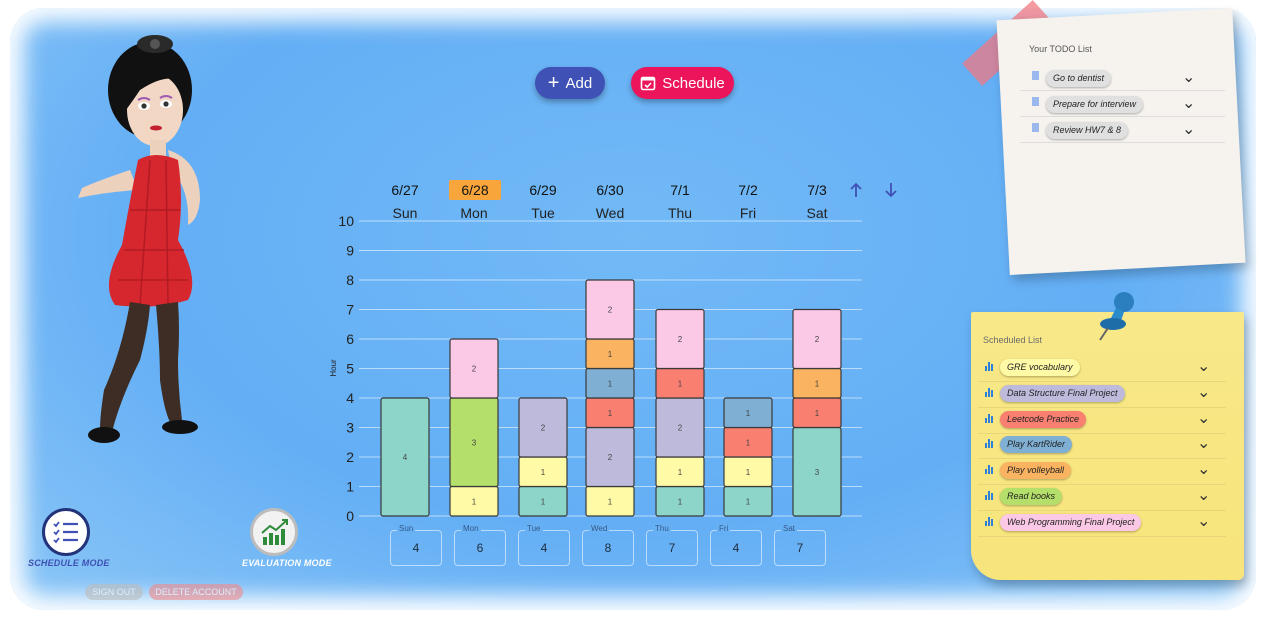 The image size is (1266, 618). I want to click on scheduled-item-chip: Play KartRider, so click(1036, 445).